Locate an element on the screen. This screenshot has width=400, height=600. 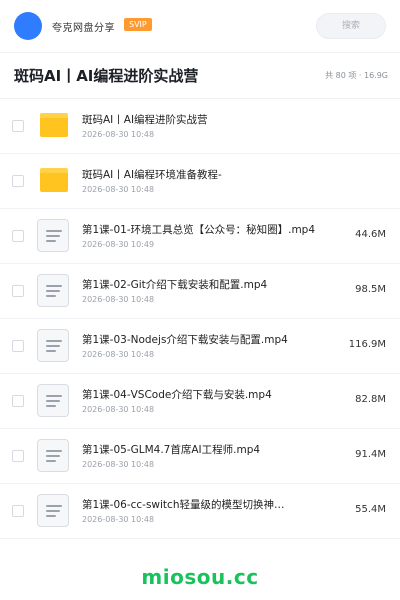
item-name: 第1课-01-环境工具总览【公众号：秘知圈】.mp4 is located at coordinates (199, 230).